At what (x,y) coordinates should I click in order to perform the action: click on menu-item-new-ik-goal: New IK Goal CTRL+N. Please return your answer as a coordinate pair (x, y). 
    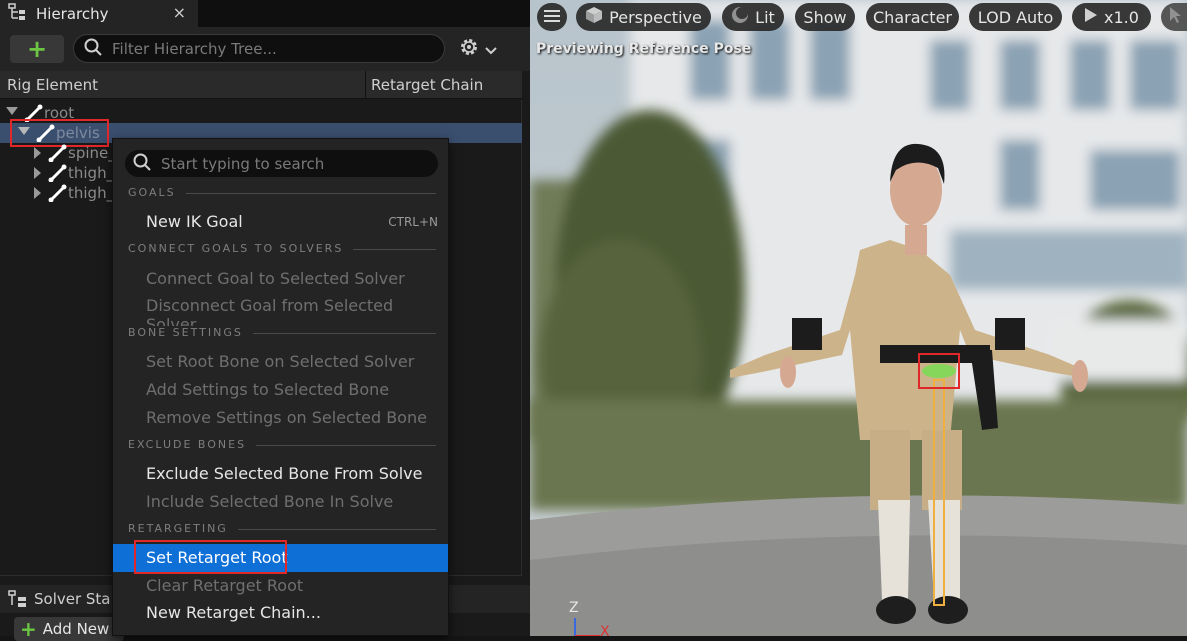
    Looking at the image, I should click on (280, 222).